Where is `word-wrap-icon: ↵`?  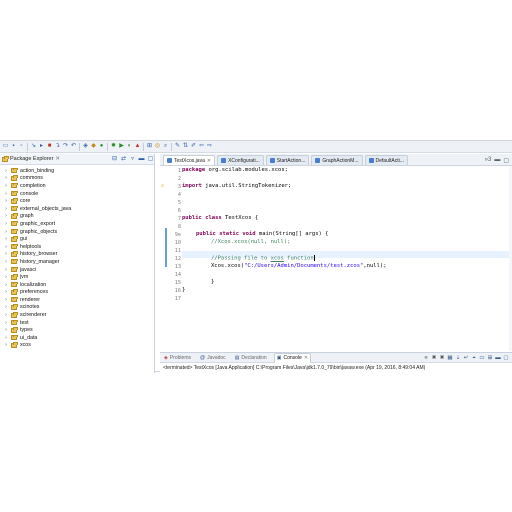
word-wrap-icon: ↵ is located at coordinates (466, 358).